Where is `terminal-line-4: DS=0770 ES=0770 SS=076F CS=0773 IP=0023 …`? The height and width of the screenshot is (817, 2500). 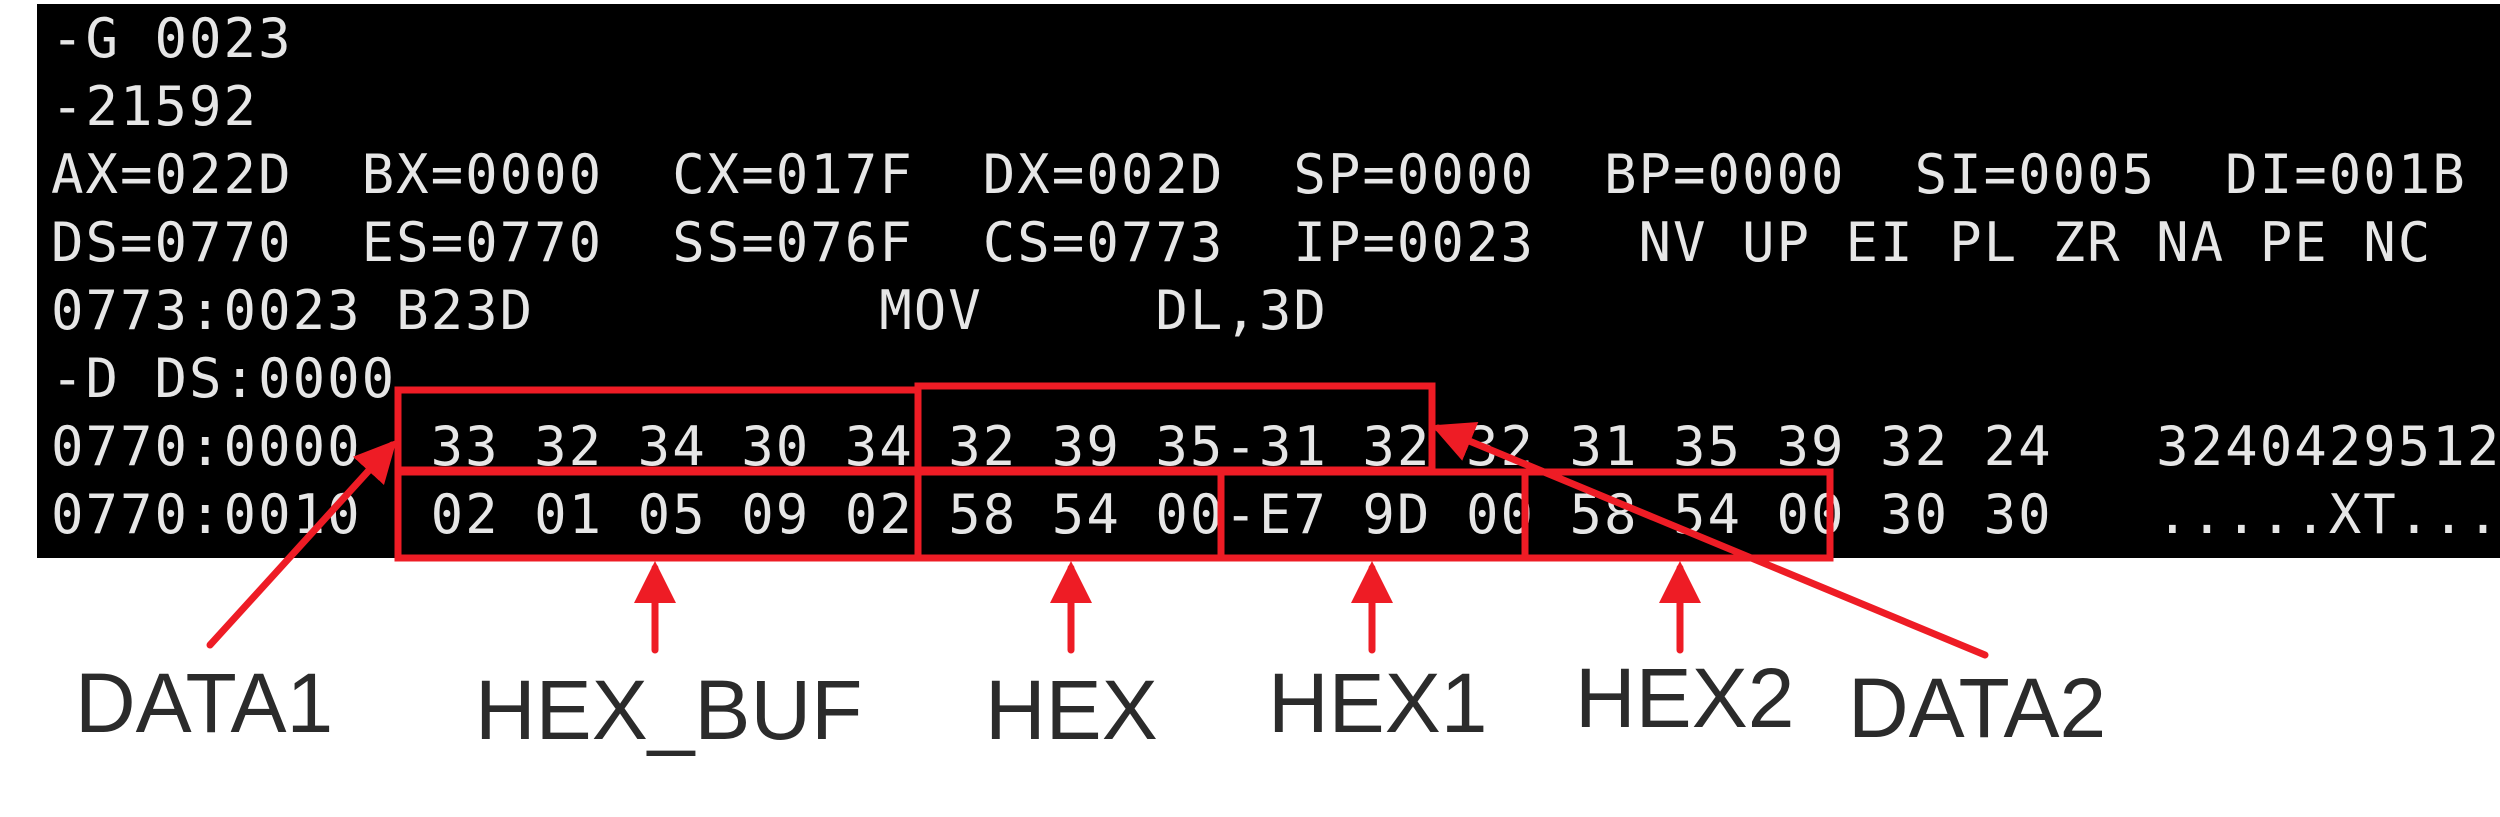
terminal-line-4: DS=0770 ES=0770 SS=076F CS=0773 IP=0023 … is located at coordinates (1242, 242).